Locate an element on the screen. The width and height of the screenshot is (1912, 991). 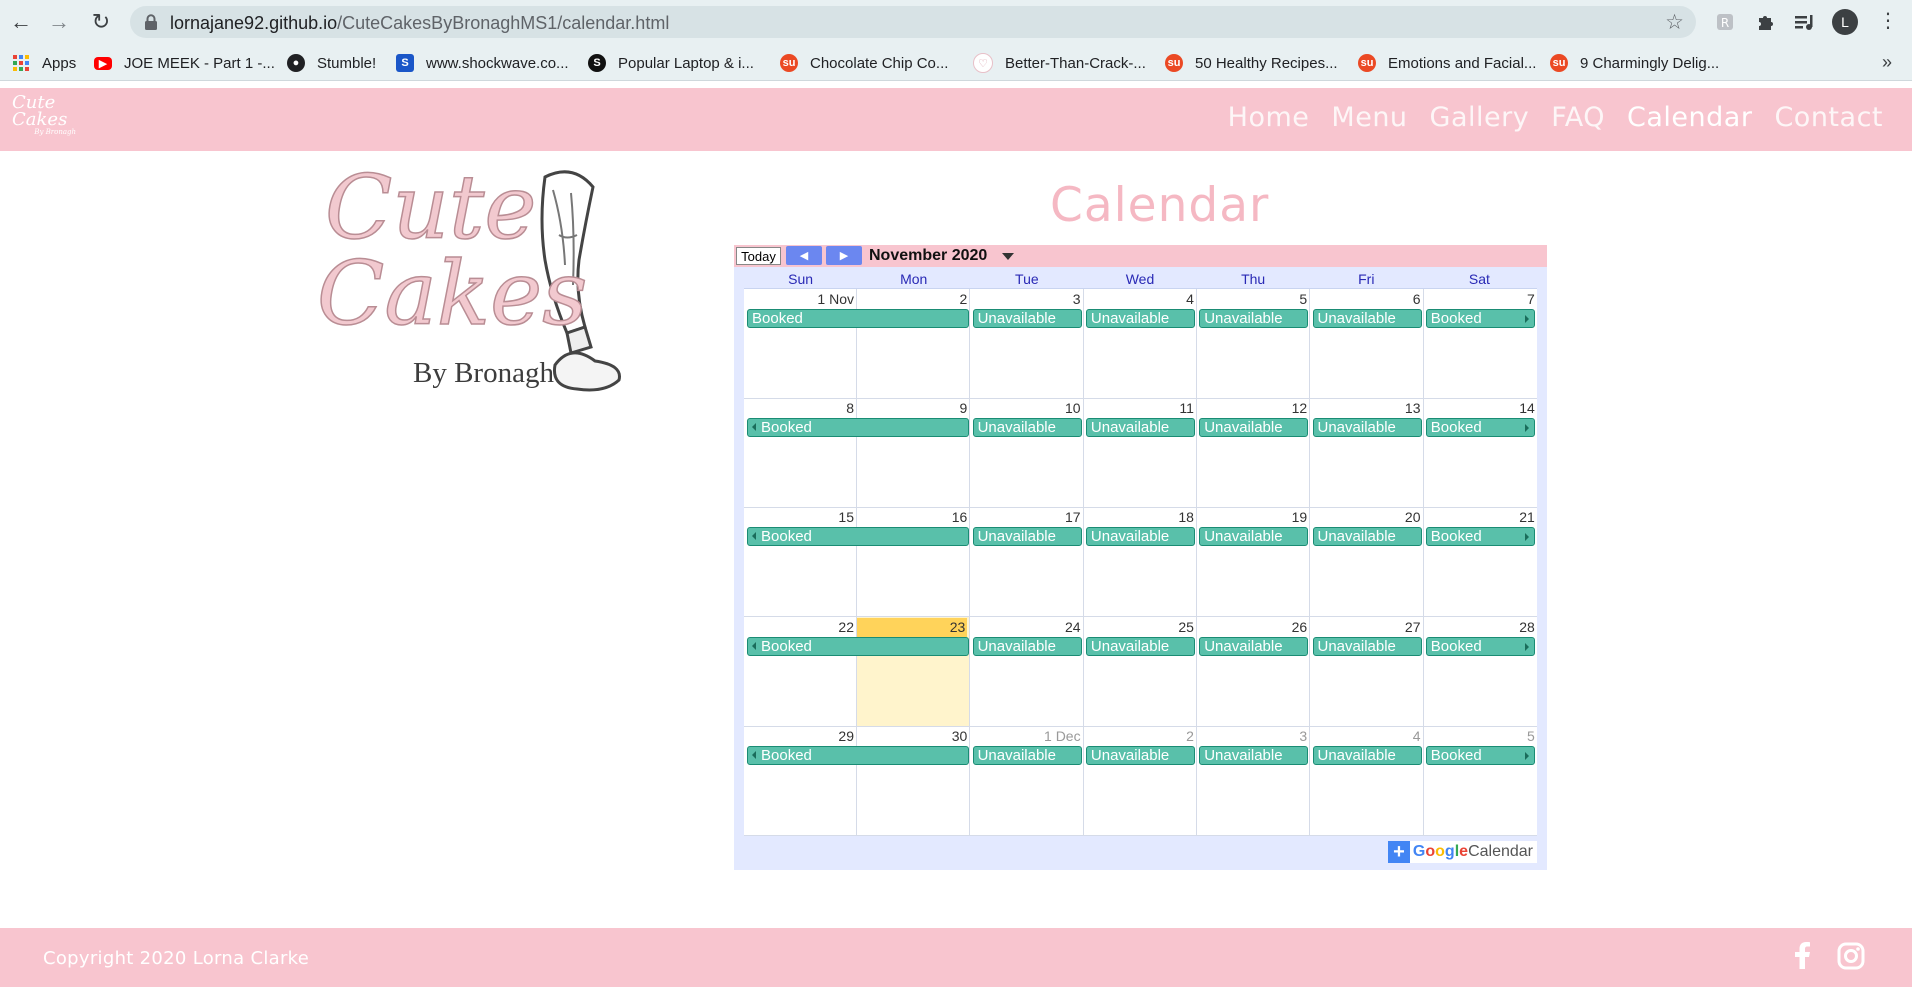
extensions-puzzle-icon is located at coordinates (1765, 22).